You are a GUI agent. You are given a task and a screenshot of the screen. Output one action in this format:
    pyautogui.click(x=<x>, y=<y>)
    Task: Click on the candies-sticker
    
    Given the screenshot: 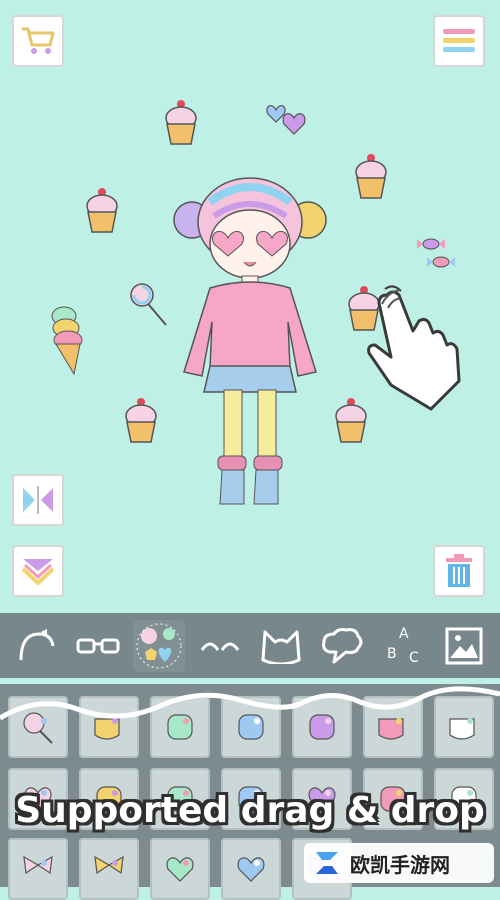 What is the action you would take?
    pyautogui.click(x=436, y=253)
    